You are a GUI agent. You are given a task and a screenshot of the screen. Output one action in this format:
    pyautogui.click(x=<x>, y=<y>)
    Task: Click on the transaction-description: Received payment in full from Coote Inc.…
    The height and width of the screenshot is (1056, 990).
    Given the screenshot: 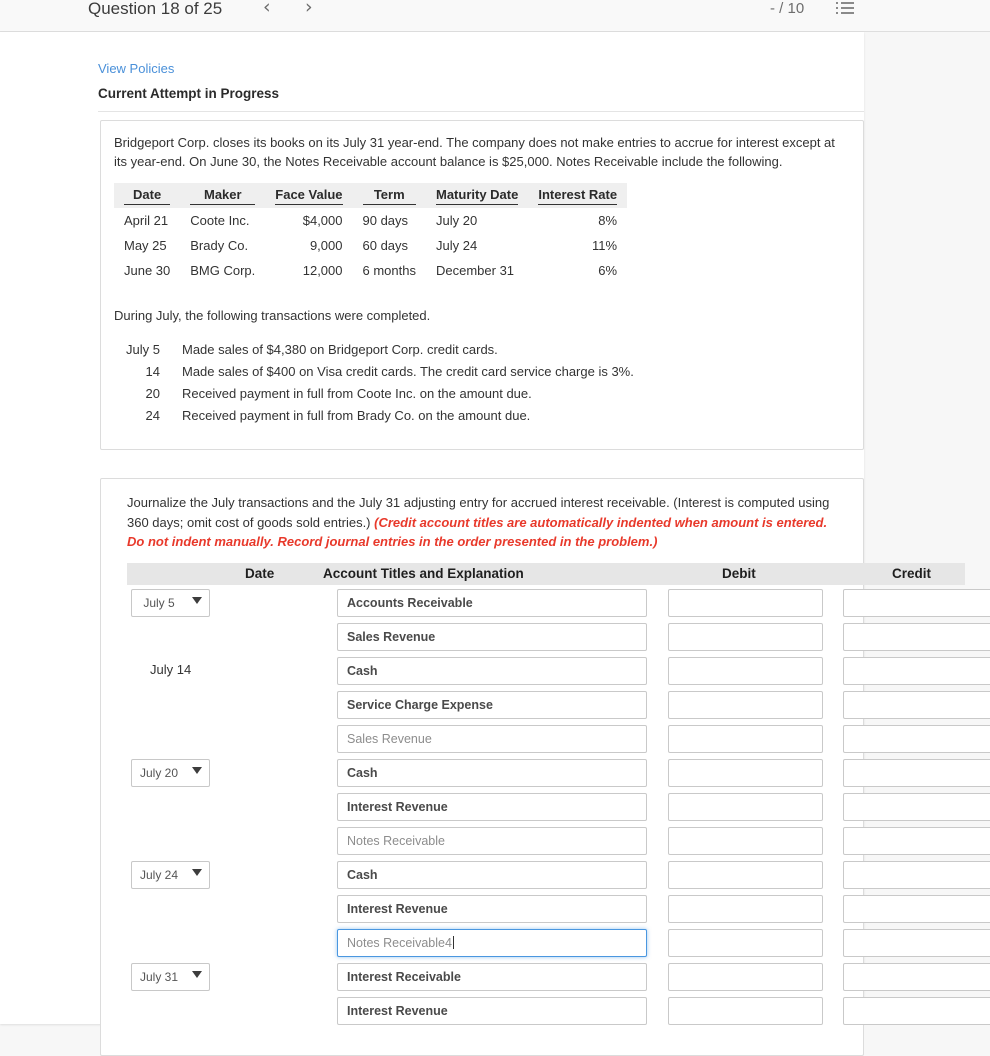 What is the action you would take?
    pyautogui.click(x=357, y=393)
    